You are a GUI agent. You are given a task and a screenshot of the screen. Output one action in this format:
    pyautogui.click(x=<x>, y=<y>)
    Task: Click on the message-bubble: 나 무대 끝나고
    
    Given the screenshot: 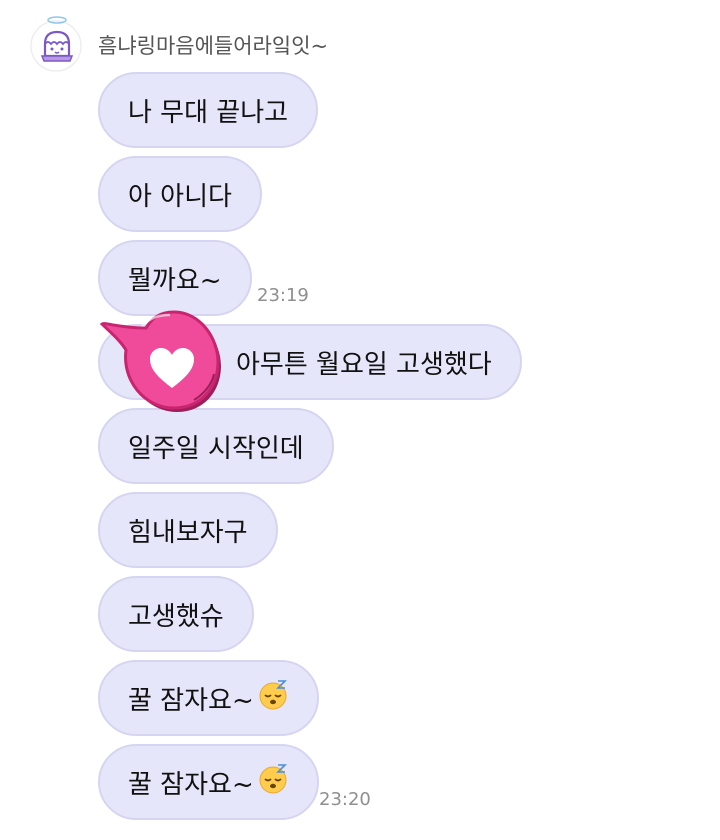 What is the action you would take?
    pyautogui.click(x=208, y=110)
    